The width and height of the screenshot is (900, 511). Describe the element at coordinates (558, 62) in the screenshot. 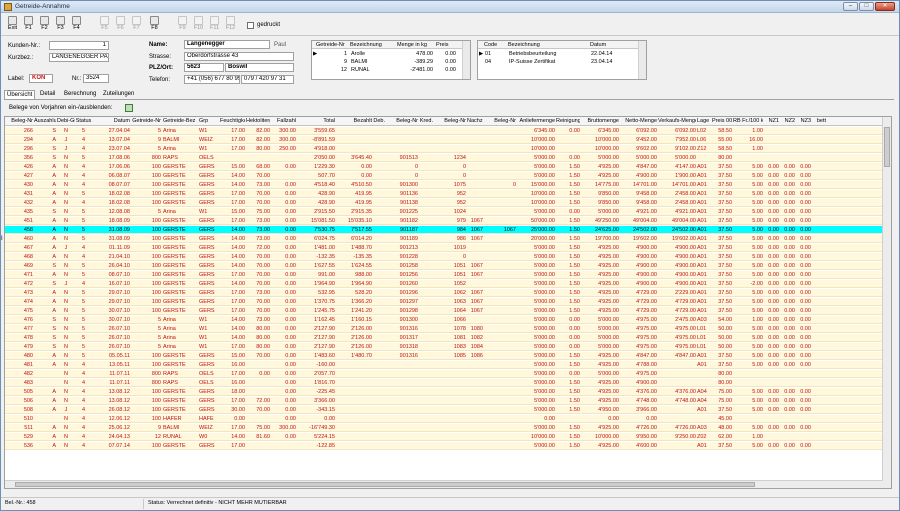

I see `mini-grid-row: 04 IP-Suisse Zertifikat 23.04.14` at that location.